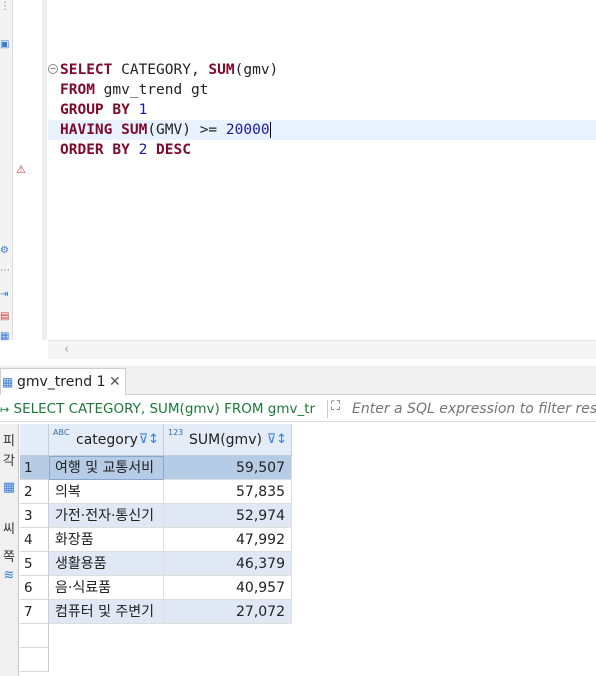  Describe the element at coordinates (106, 540) in the screenshot. I see `cell-category: 화장품` at that location.